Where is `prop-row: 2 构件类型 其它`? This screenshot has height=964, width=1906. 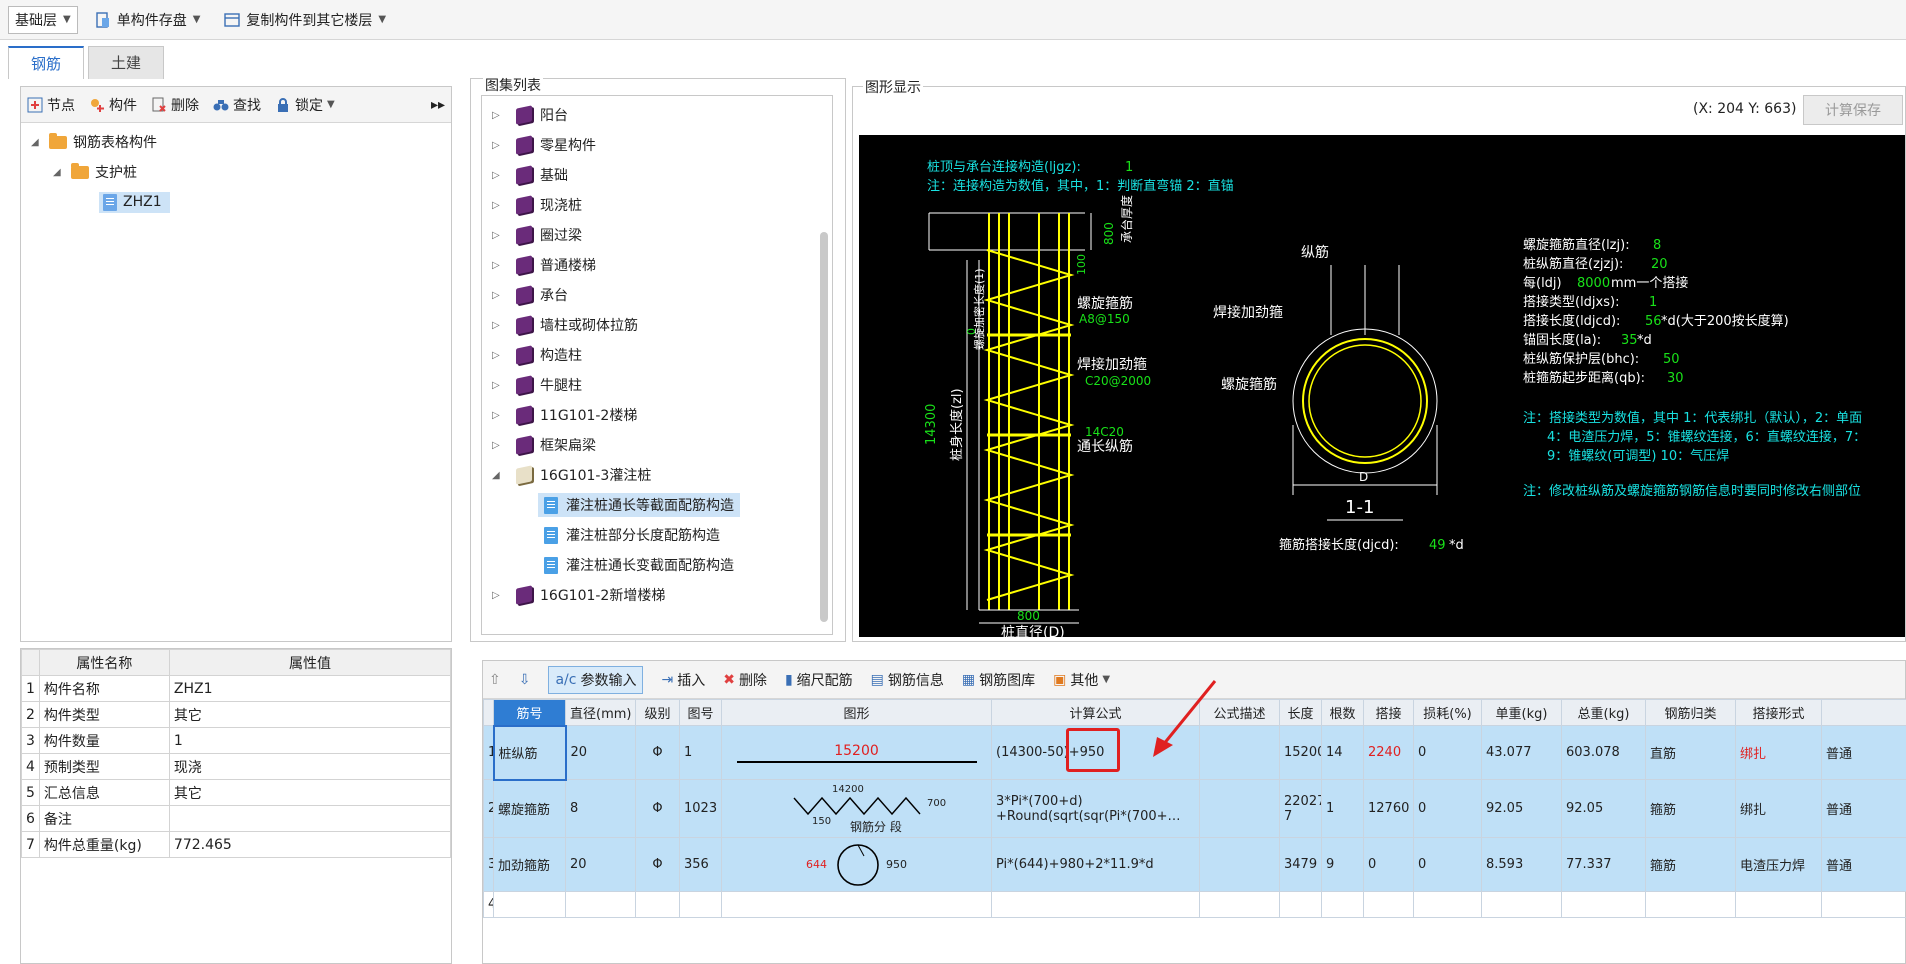
prop-row: 2 构件类型 其它 is located at coordinates (236, 714).